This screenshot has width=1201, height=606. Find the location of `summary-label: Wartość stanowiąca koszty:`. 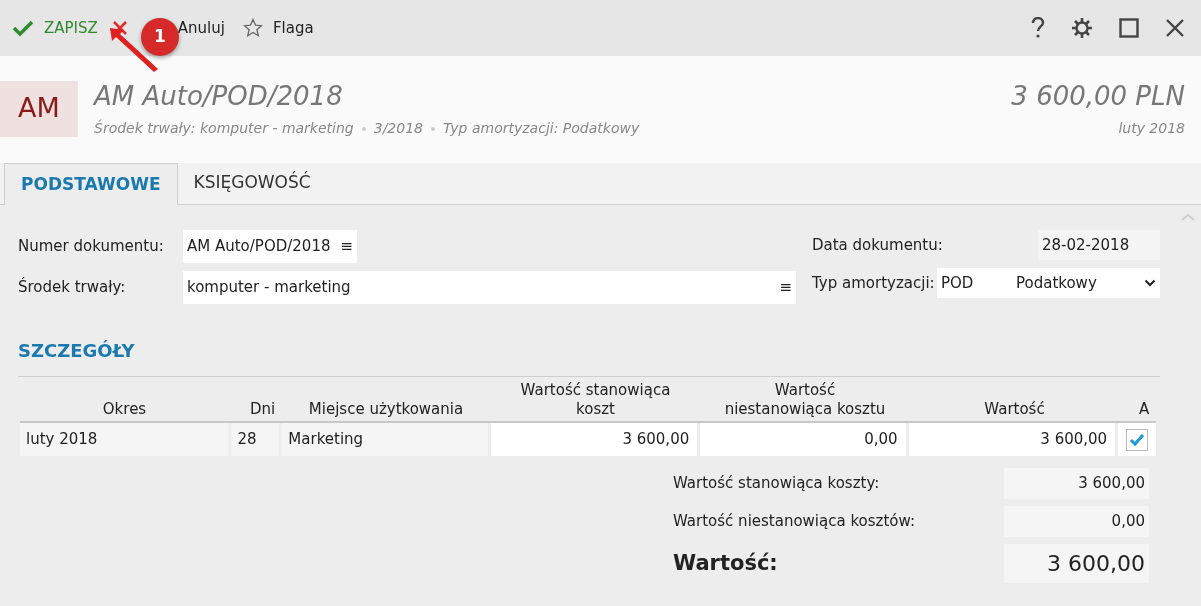

summary-label: Wartość stanowiąca koszty: is located at coordinates (776, 484).